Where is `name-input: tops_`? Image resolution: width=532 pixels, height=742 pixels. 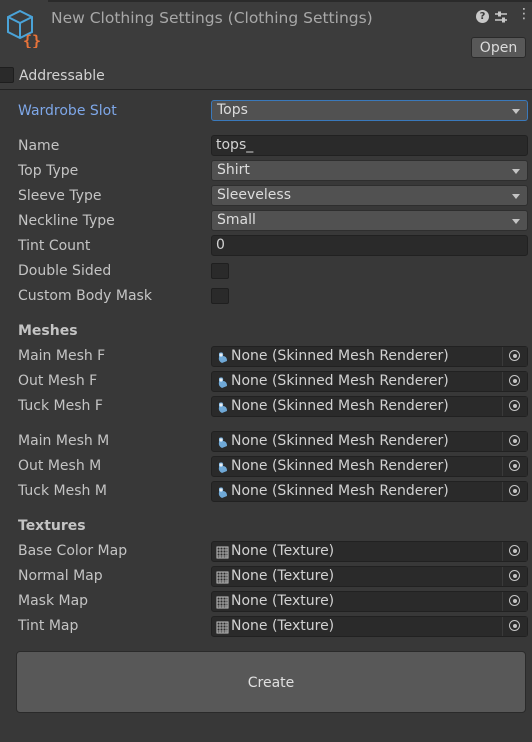
name-input: tops_ is located at coordinates (369, 145).